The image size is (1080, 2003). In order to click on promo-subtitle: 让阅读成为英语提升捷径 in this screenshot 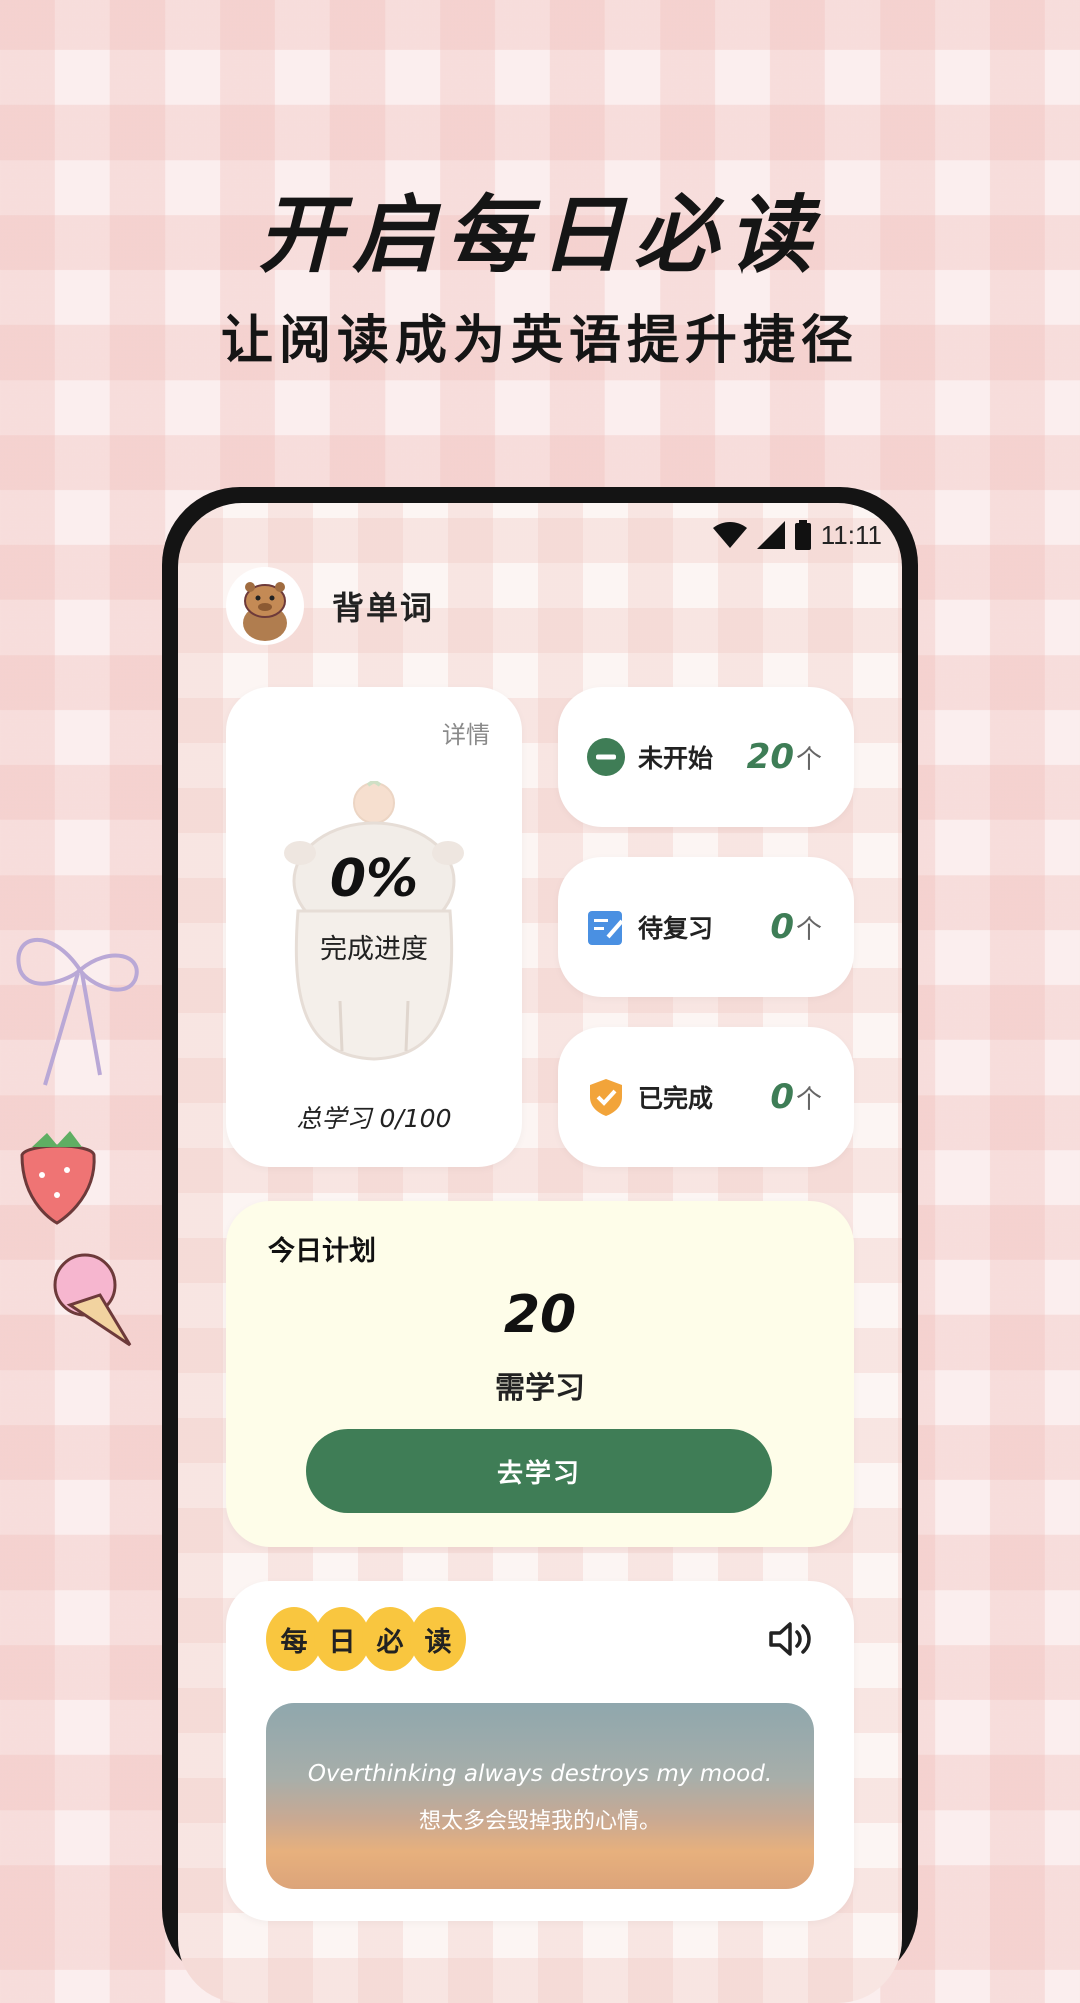, I will do `click(539, 341)`.